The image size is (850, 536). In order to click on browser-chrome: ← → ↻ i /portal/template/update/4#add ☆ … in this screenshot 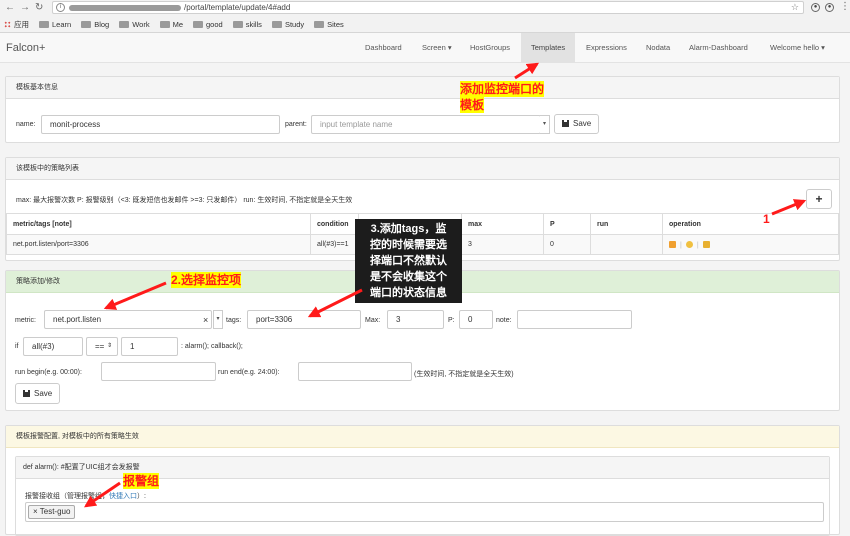, I will do `click(425, 16)`.